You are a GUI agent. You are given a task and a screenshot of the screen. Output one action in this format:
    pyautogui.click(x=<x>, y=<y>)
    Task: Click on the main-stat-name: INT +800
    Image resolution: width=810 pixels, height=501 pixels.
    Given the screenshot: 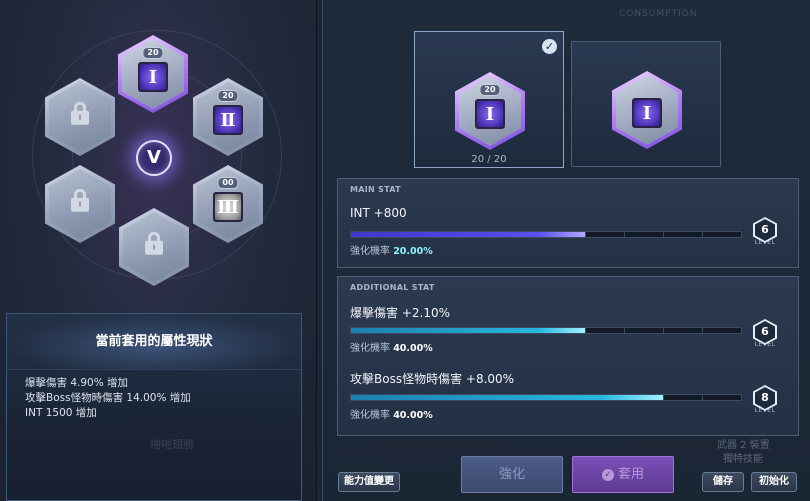 What is the action you would take?
    pyautogui.click(x=378, y=213)
    